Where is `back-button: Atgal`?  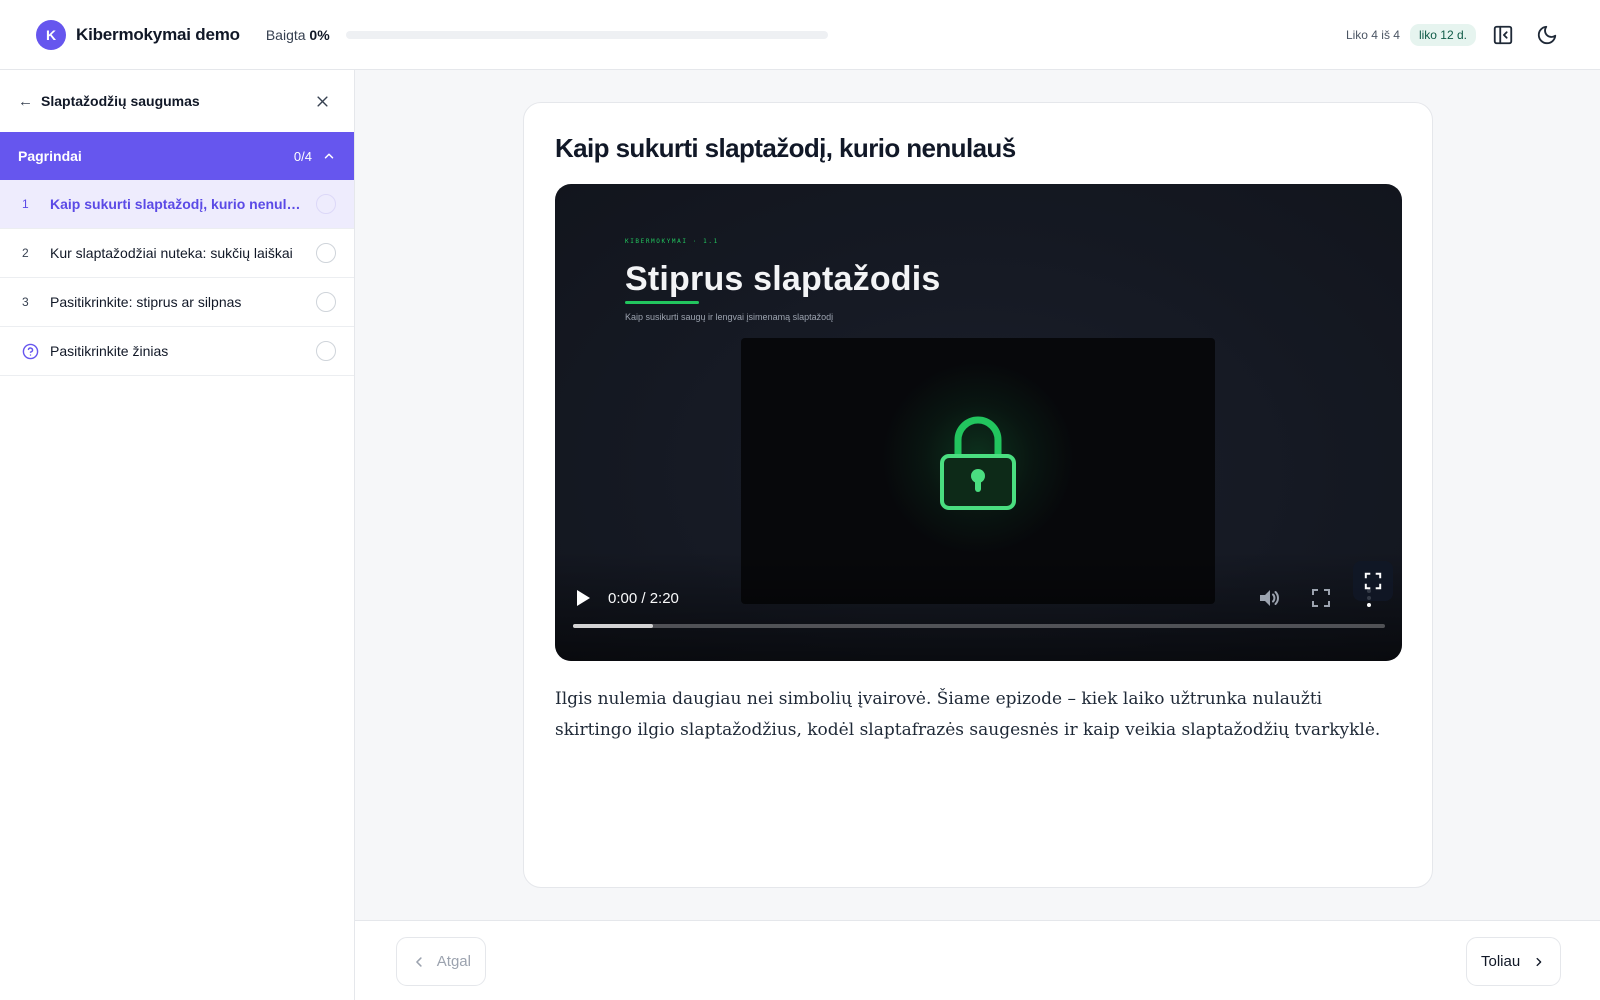 back-button: Atgal is located at coordinates (441, 961).